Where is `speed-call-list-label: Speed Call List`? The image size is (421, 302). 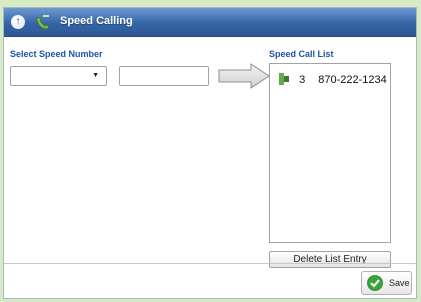
speed-call-list-label: Speed Call List is located at coordinates (301, 54).